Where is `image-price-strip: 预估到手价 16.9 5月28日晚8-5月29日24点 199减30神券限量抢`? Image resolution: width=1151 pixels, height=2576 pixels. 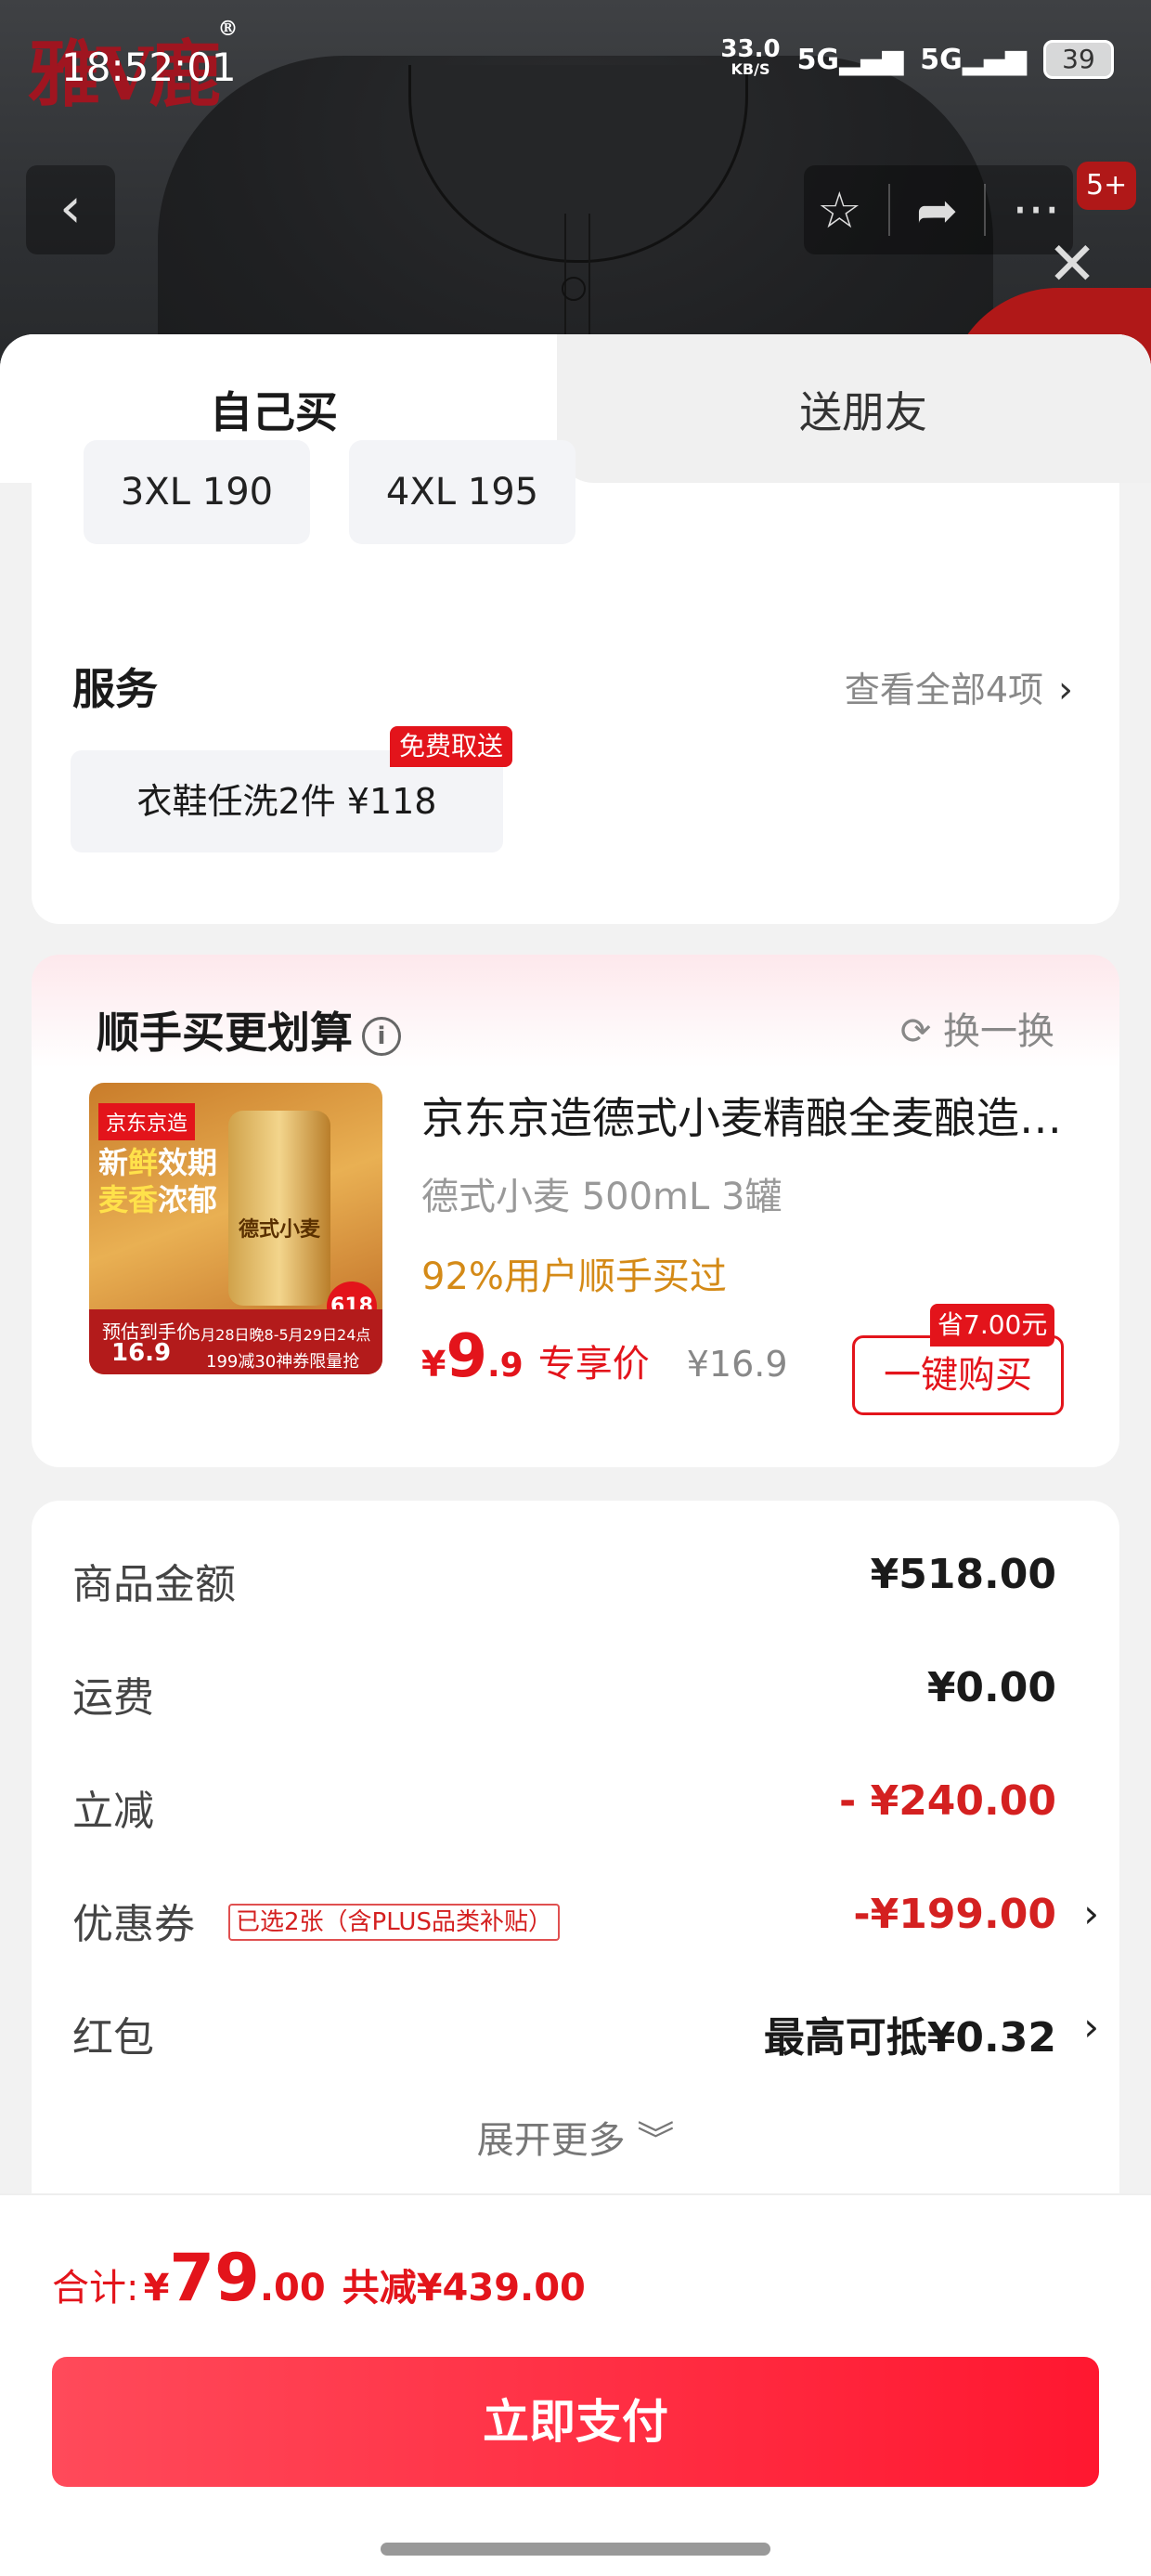 image-price-strip: 预估到手价 16.9 5月28日晚8-5月29日24点 199减30神券限量抢 is located at coordinates (235, 1341).